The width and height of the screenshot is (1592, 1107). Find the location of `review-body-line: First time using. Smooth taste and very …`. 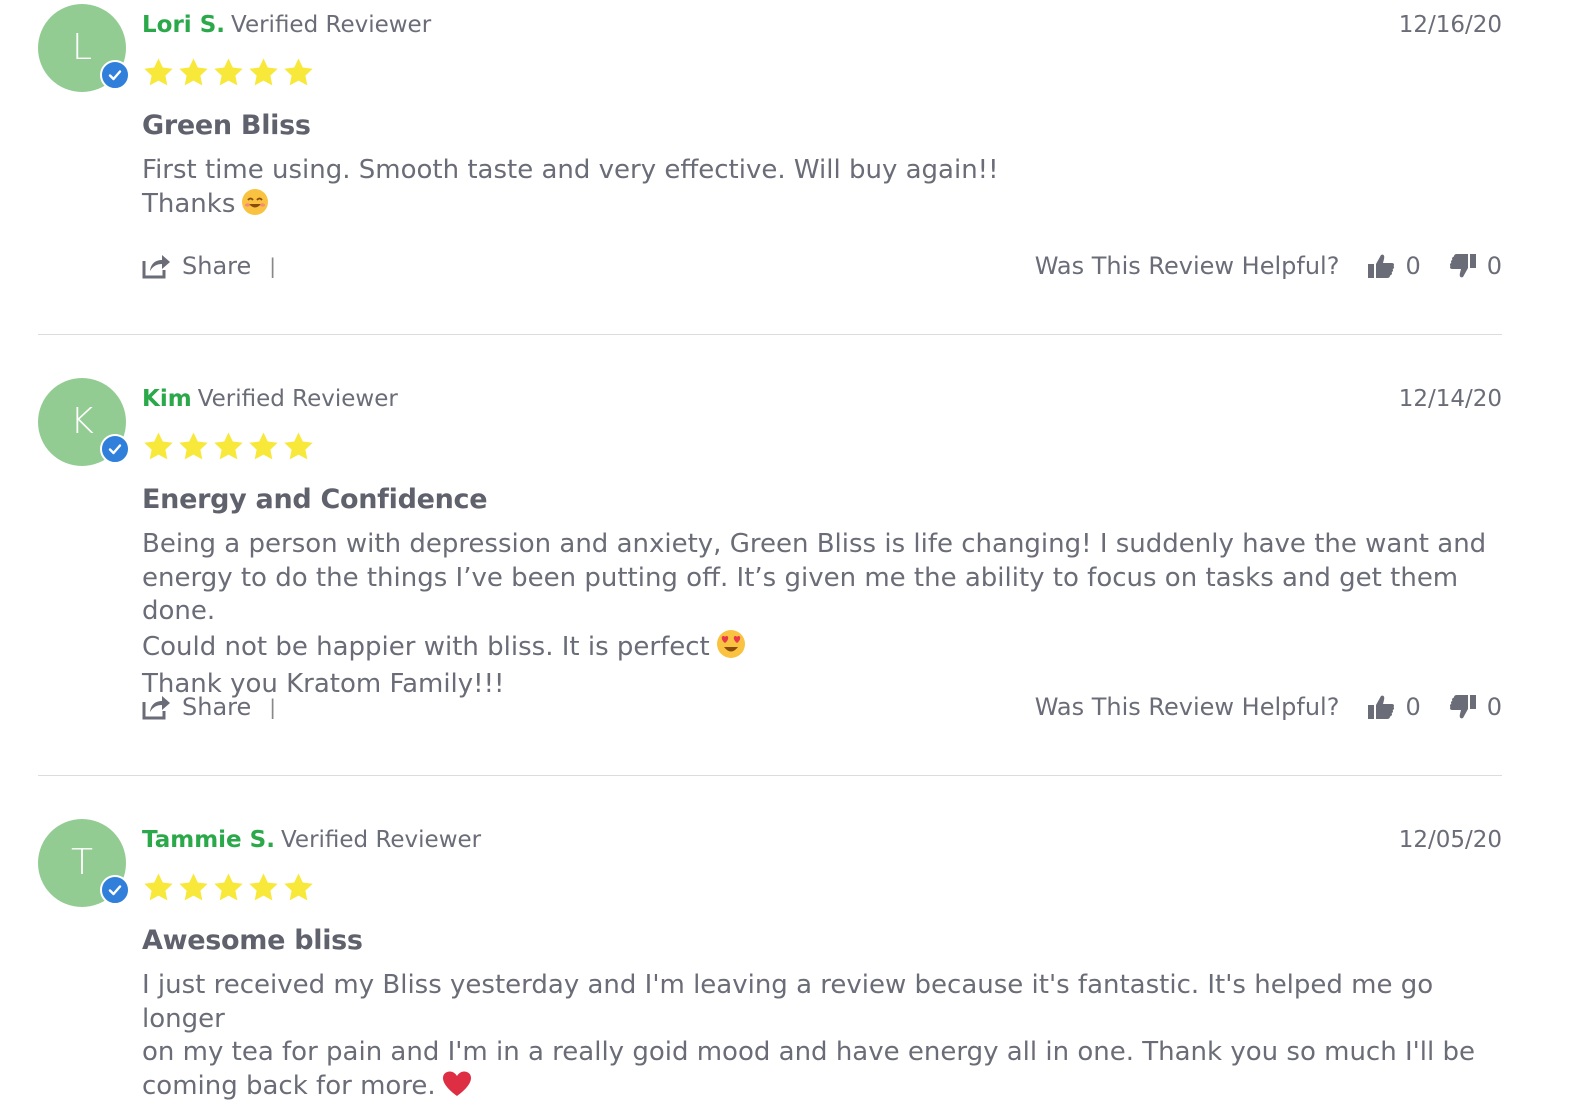

review-body-line: First time using. Smooth taste and very … is located at coordinates (822, 171).